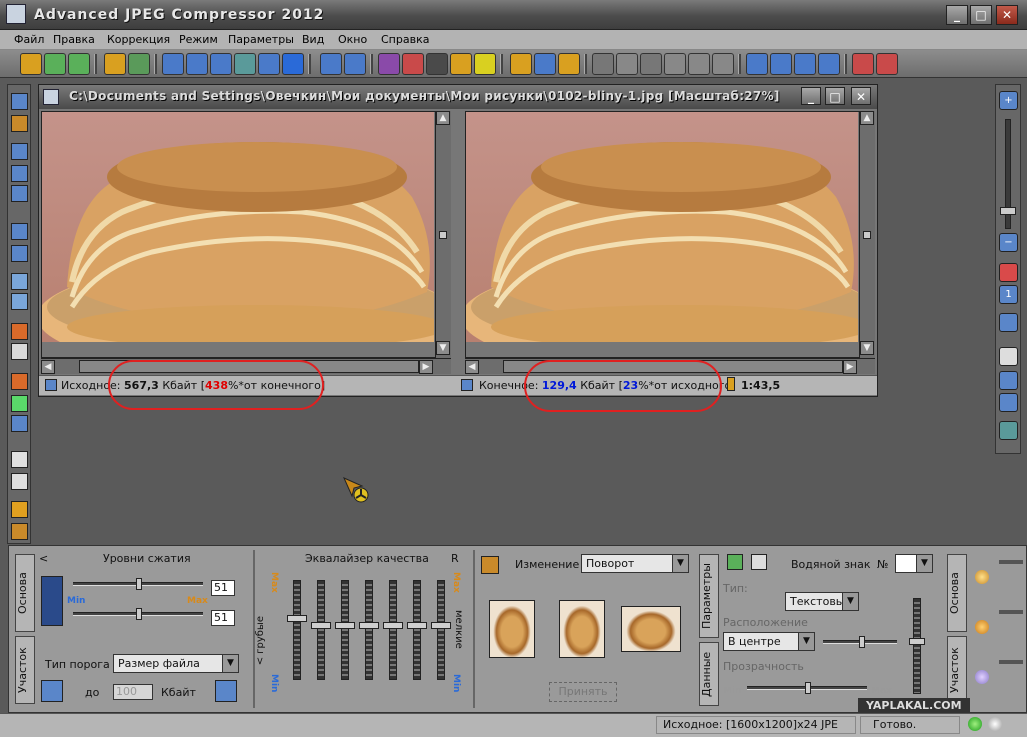 The height and width of the screenshot is (737, 1027). Describe the element at coordinates (1008, 380) in the screenshot. I see `panel2-icon` at that location.